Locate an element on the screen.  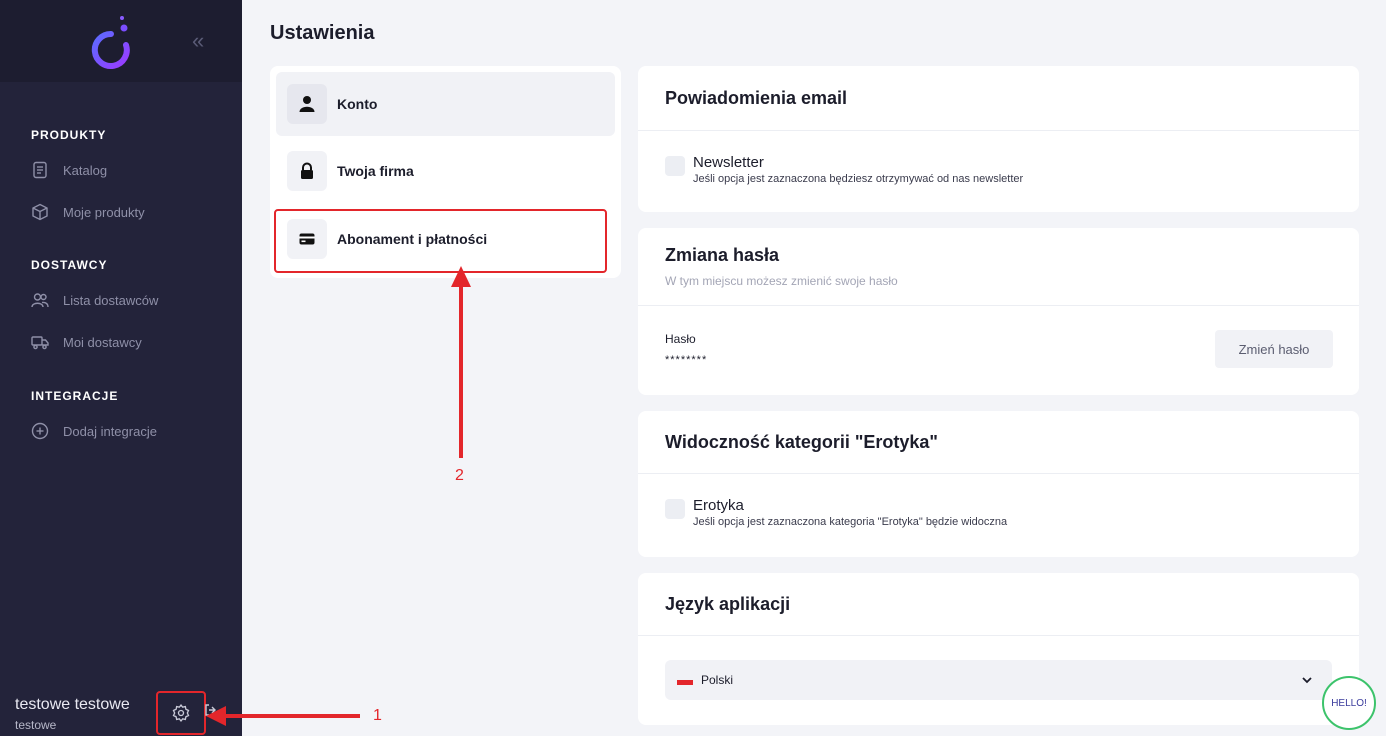
card-title: Widoczność kategorii "Erotyka" is located at coordinates (801, 441).